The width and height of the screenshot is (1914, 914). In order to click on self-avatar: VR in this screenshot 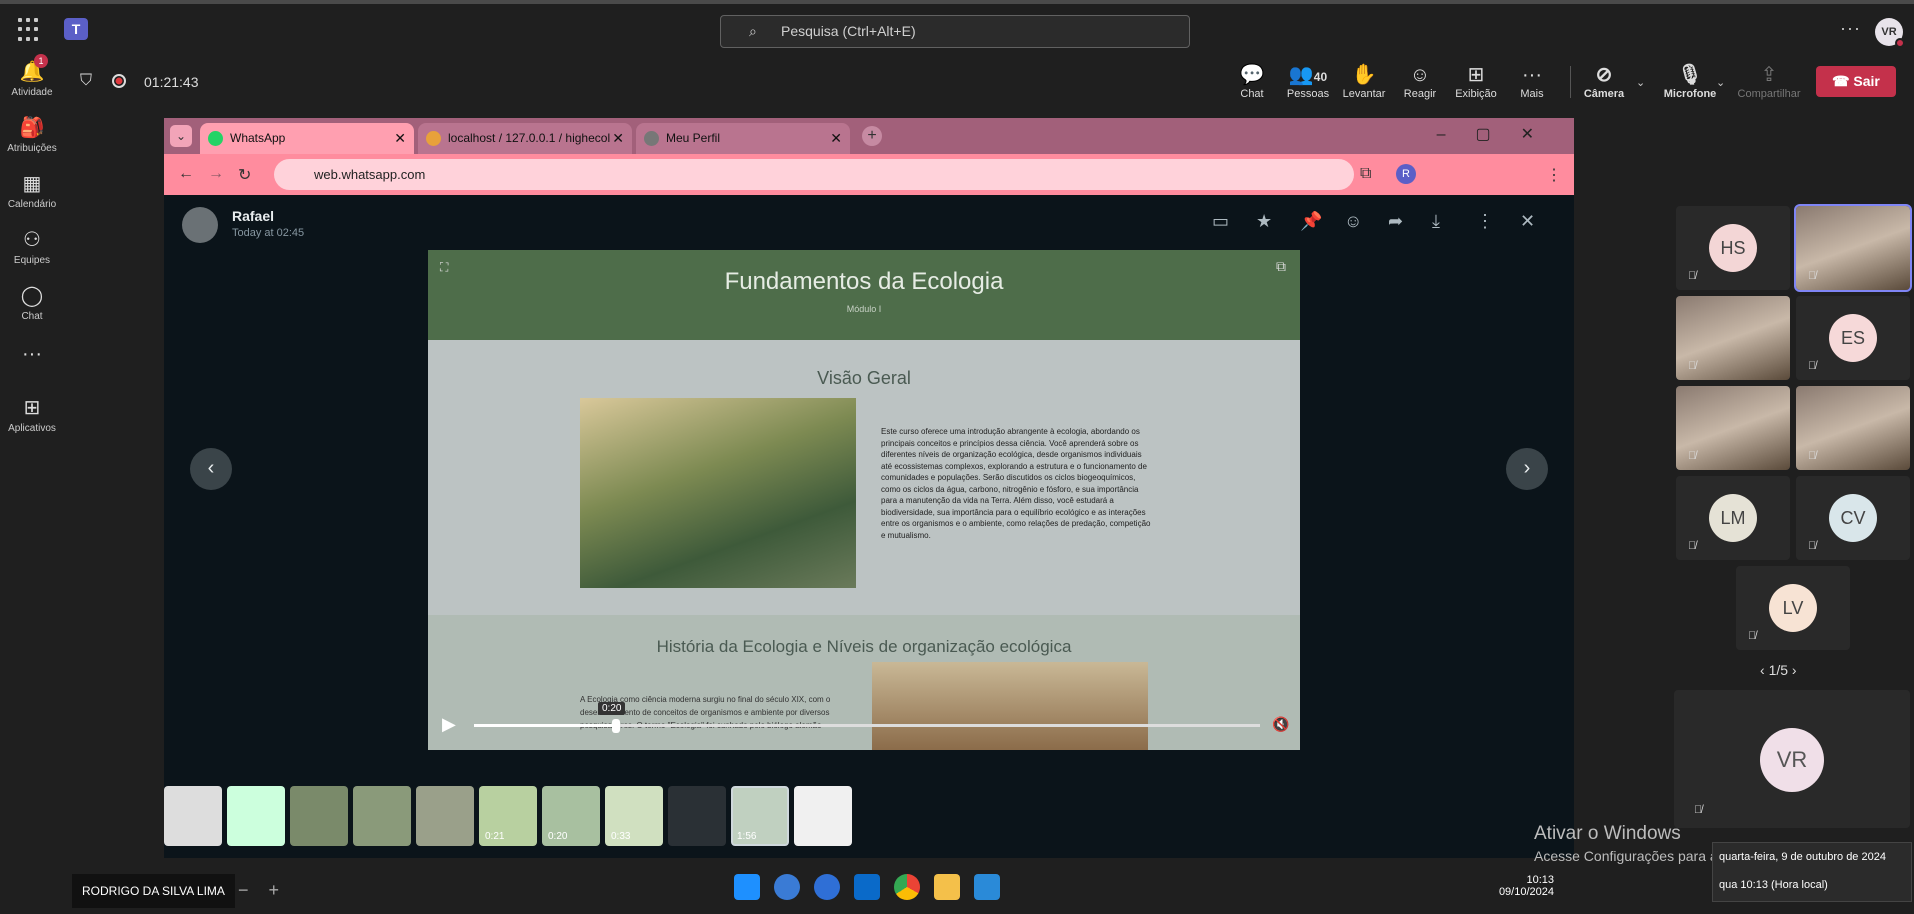, I will do `click(1792, 760)`.